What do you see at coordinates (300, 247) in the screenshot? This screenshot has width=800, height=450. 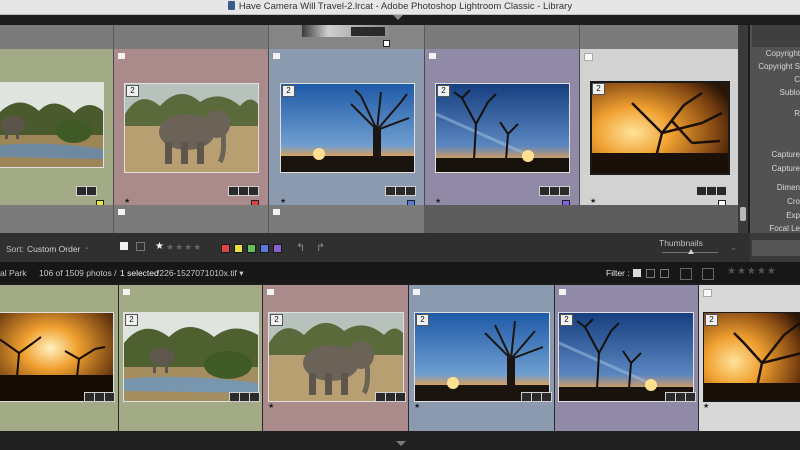 I see `rotate-left-icon: ↰` at bounding box center [300, 247].